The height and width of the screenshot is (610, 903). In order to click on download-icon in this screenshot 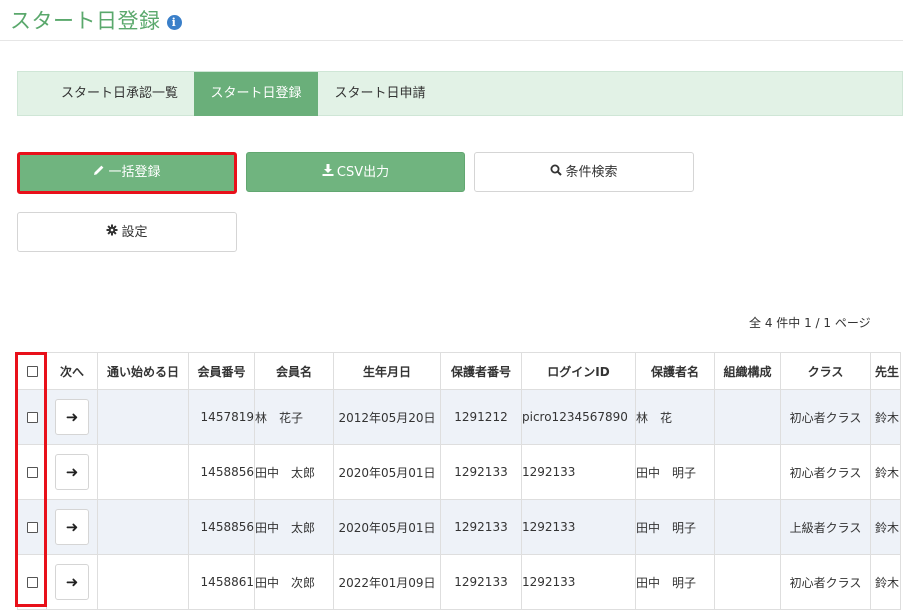, I will do `click(328, 172)`.